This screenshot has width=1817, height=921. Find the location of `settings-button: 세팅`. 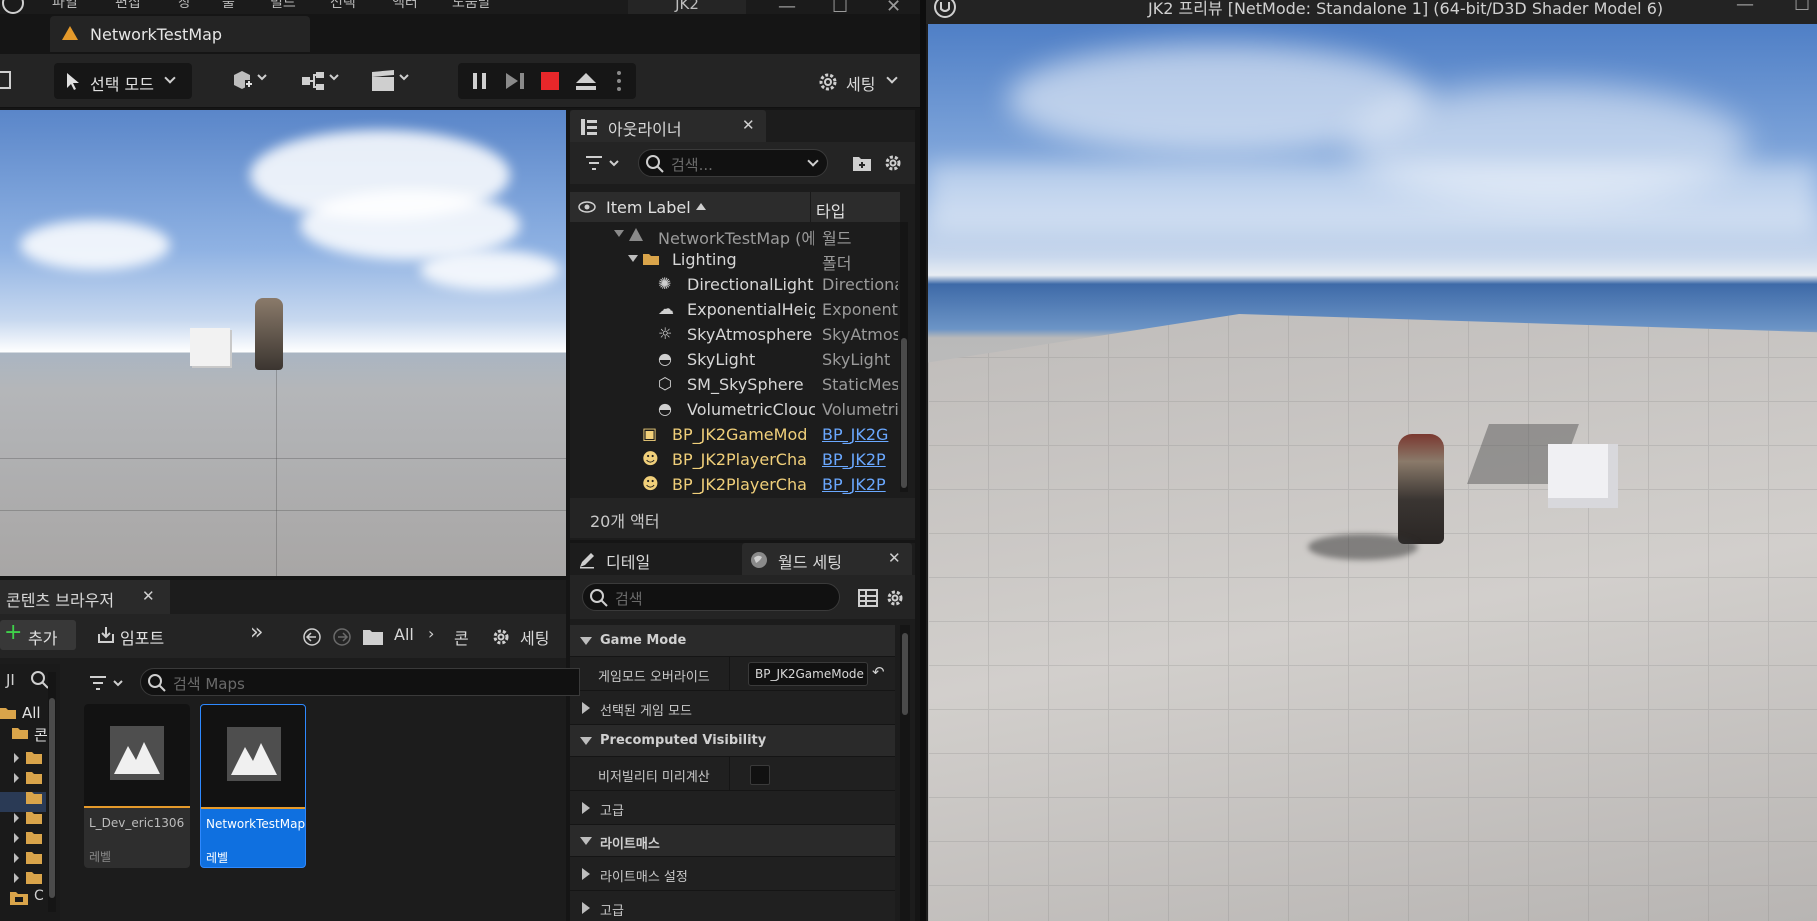

settings-button: 세팅 is located at coordinates (859, 81).